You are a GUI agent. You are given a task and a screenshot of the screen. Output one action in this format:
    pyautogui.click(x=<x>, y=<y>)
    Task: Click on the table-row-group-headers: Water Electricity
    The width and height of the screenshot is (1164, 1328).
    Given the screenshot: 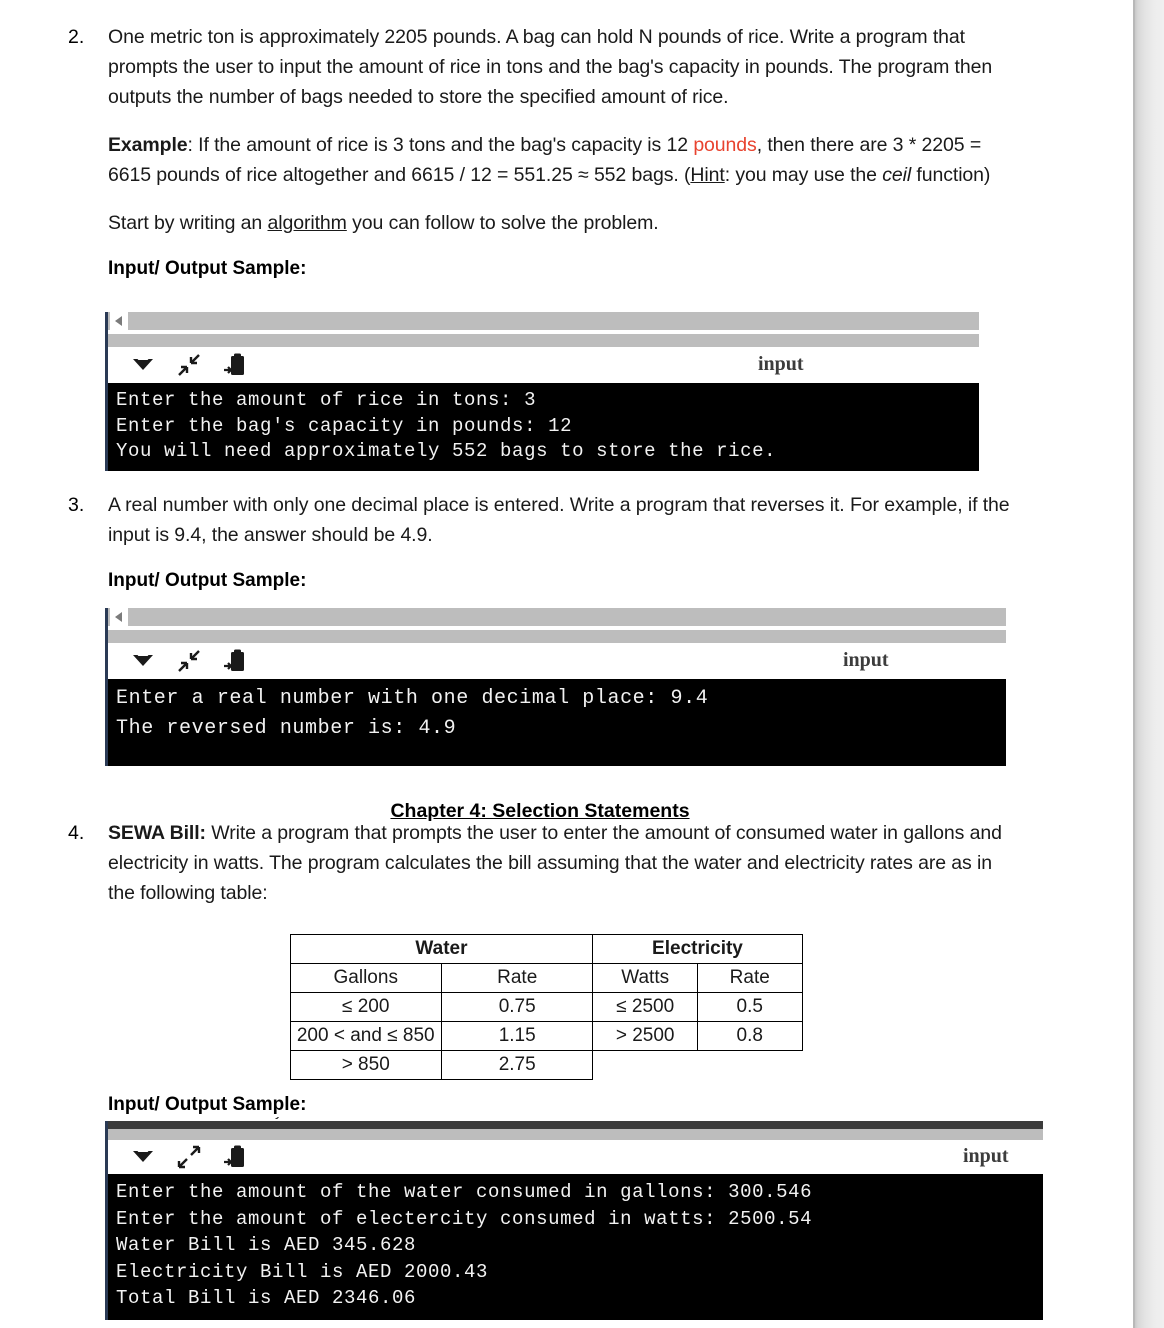 What is the action you would take?
    pyautogui.click(x=546, y=949)
    